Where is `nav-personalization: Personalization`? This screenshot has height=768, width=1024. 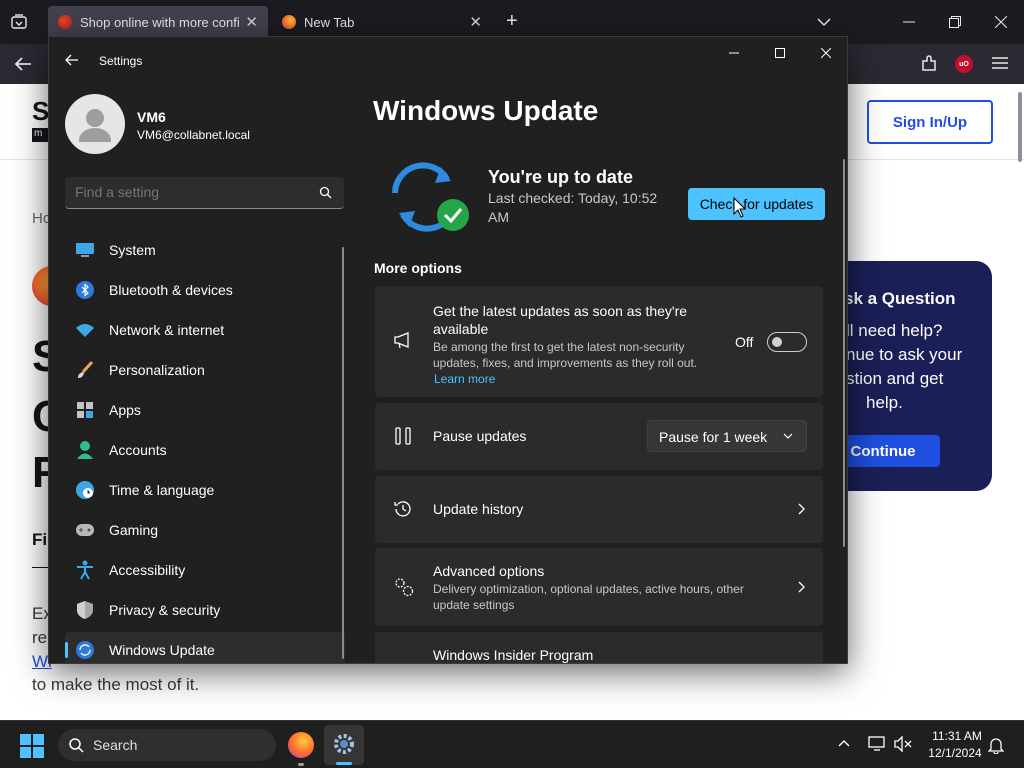 nav-personalization: Personalization is located at coordinates (205, 370).